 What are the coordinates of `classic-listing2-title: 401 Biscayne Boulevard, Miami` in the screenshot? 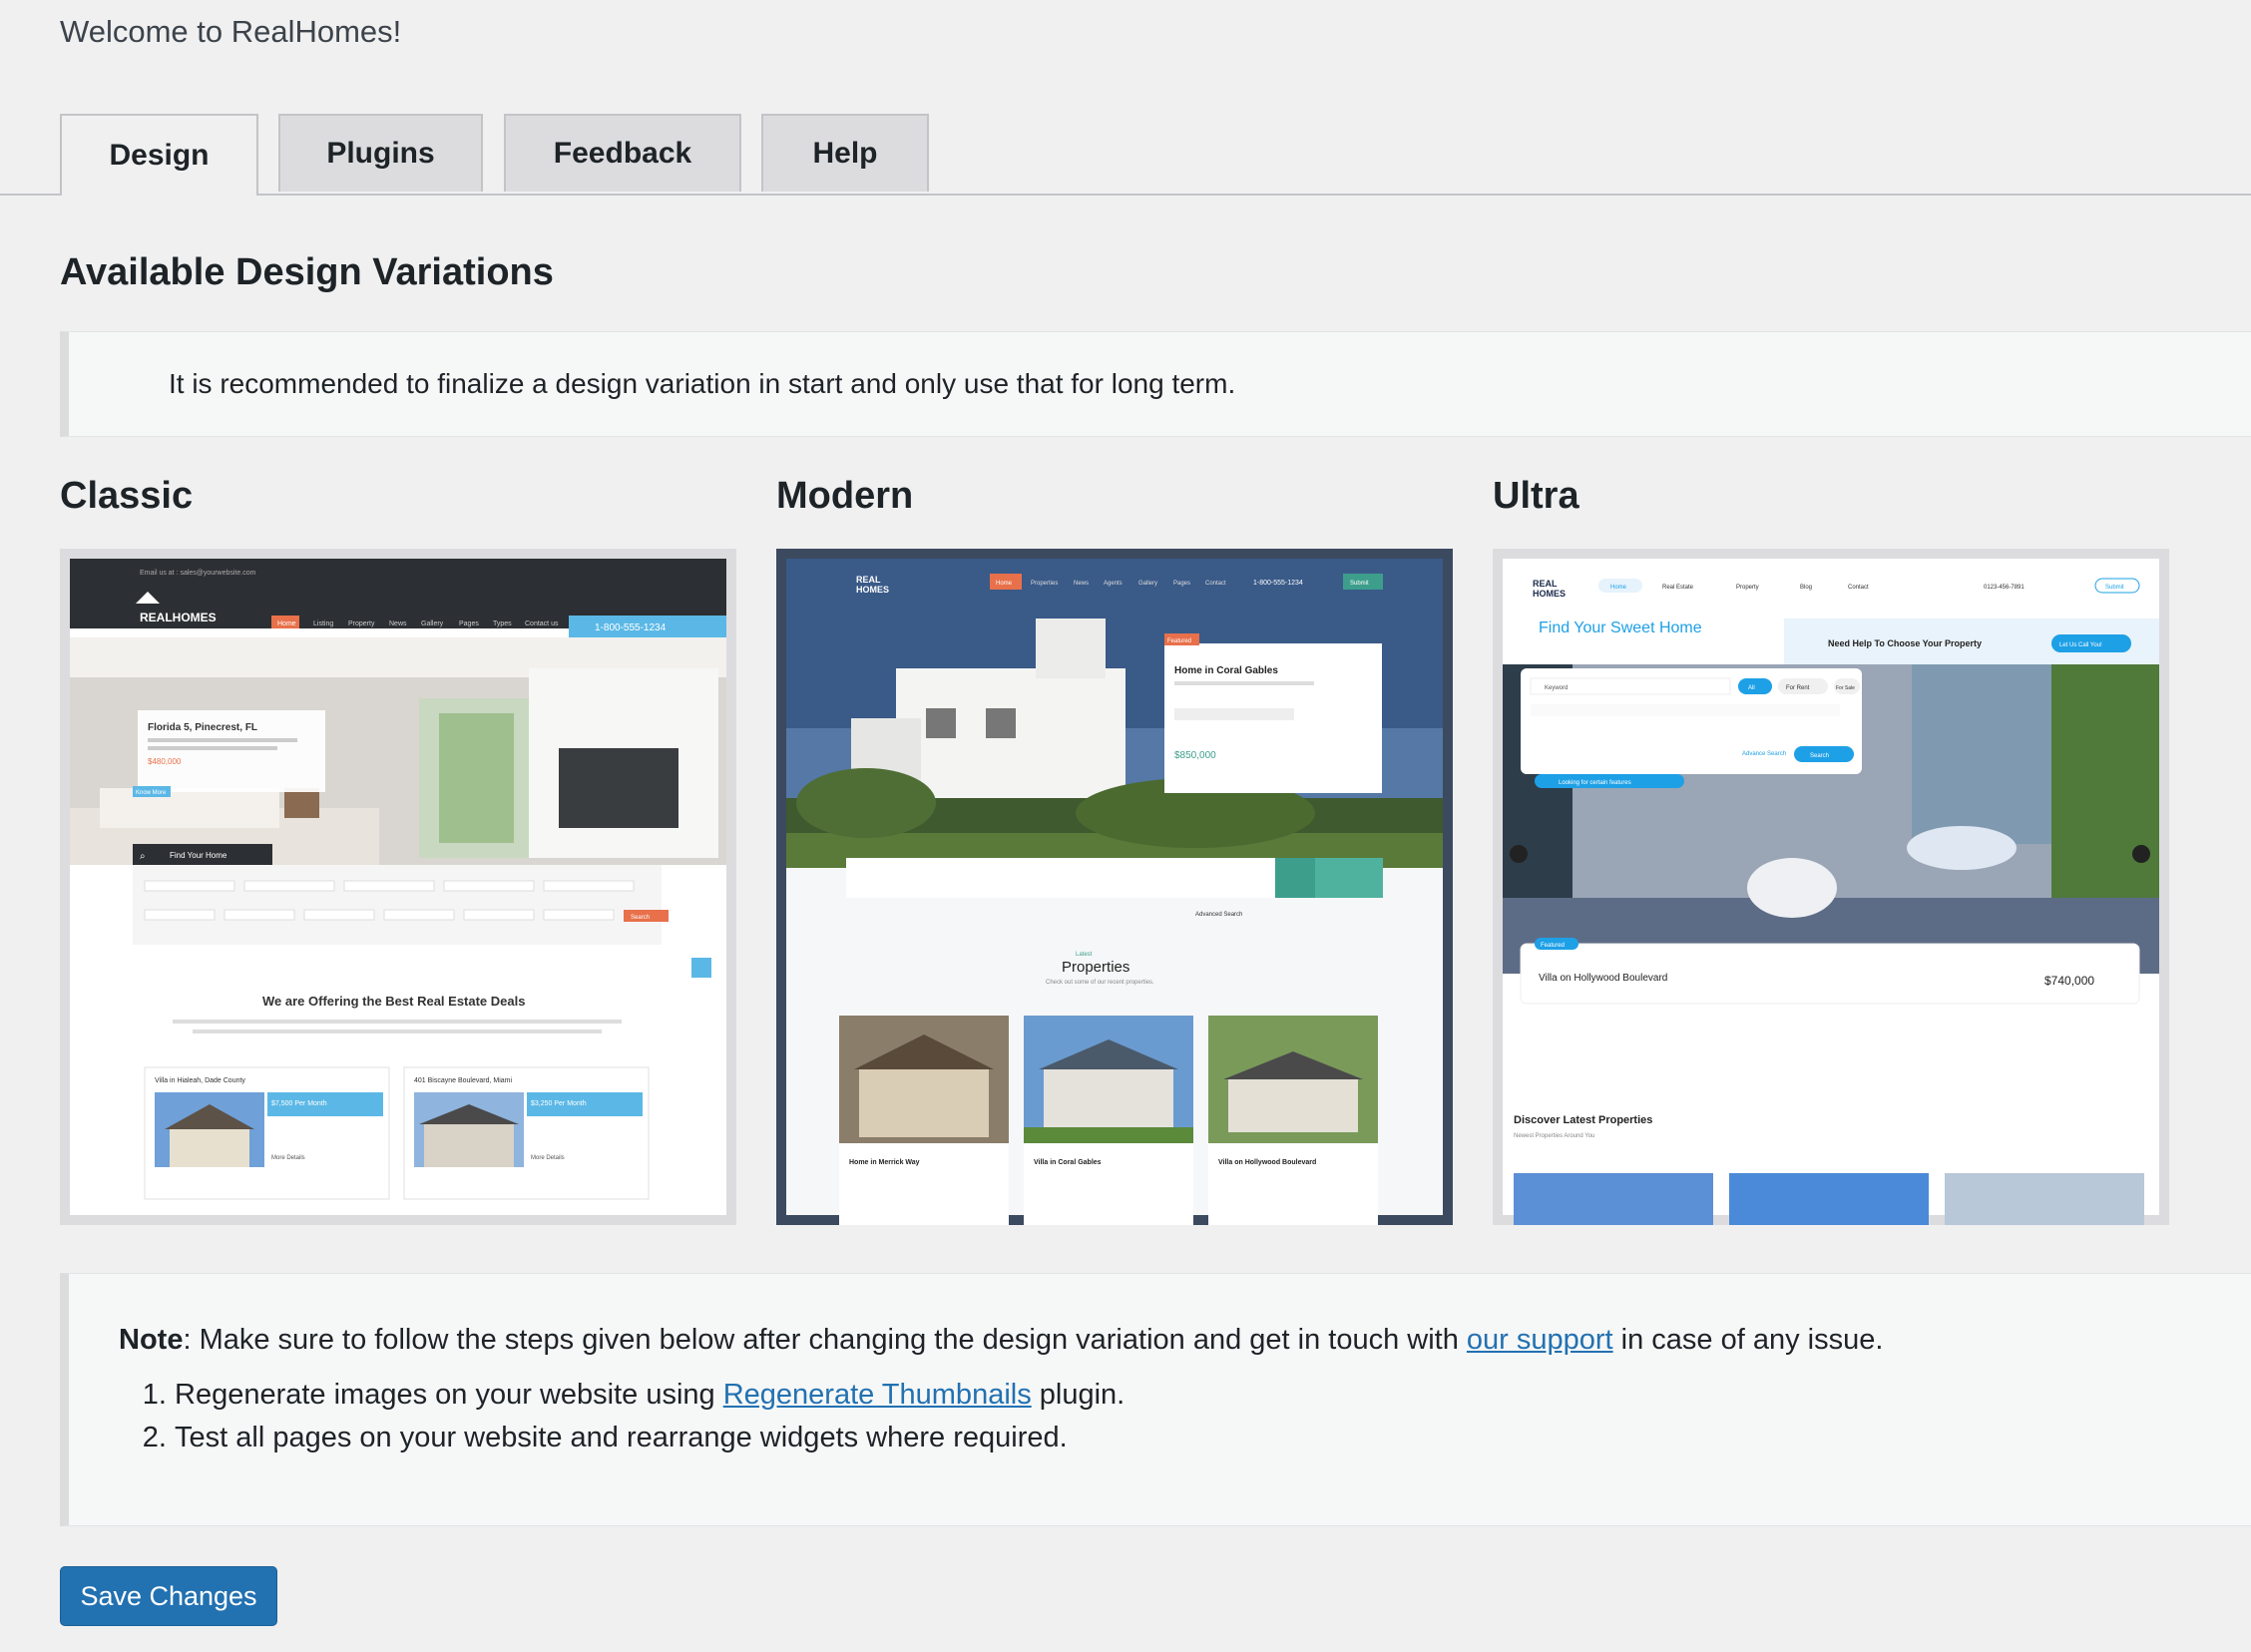 It's located at (463, 1080).